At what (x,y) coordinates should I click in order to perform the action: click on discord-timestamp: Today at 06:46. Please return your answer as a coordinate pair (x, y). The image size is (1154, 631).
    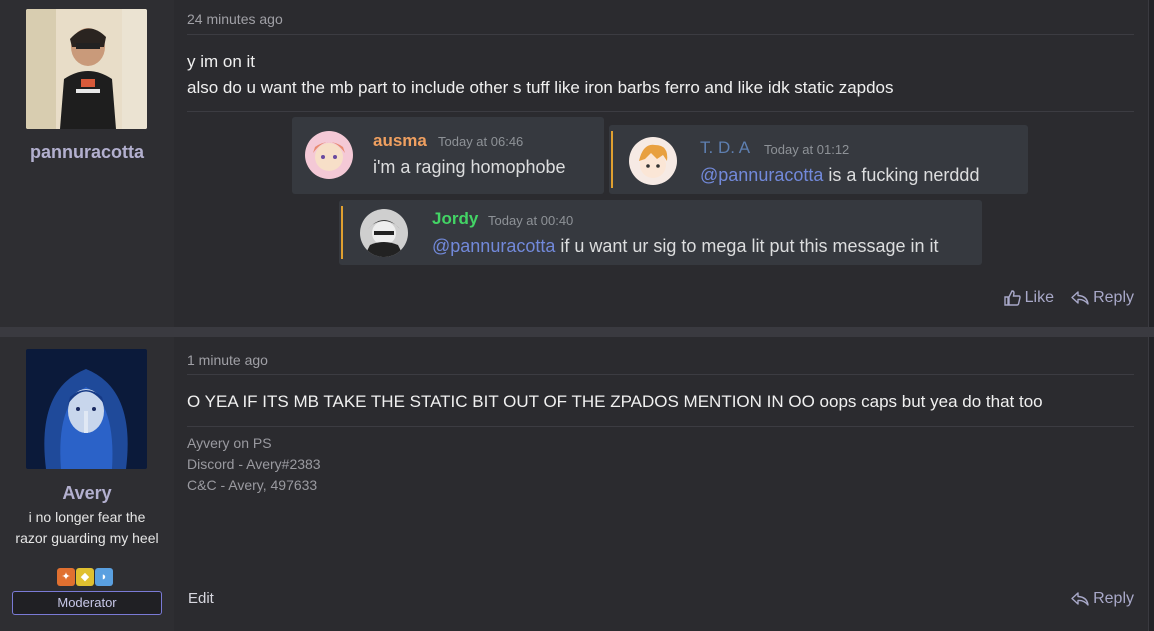
    Looking at the image, I should click on (481, 141).